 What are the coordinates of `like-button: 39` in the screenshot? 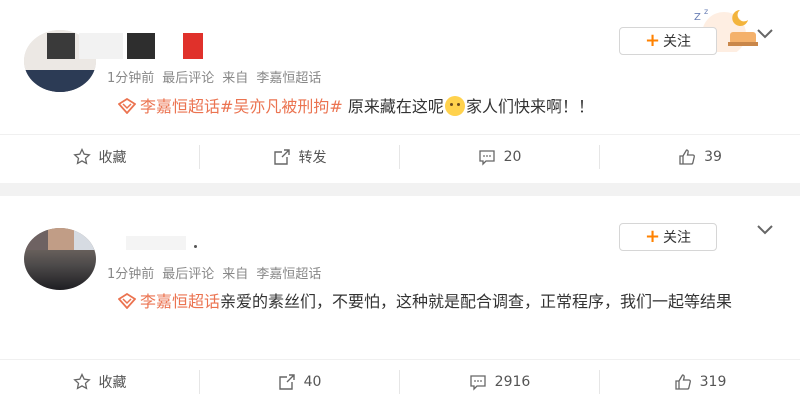 It's located at (700, 157).